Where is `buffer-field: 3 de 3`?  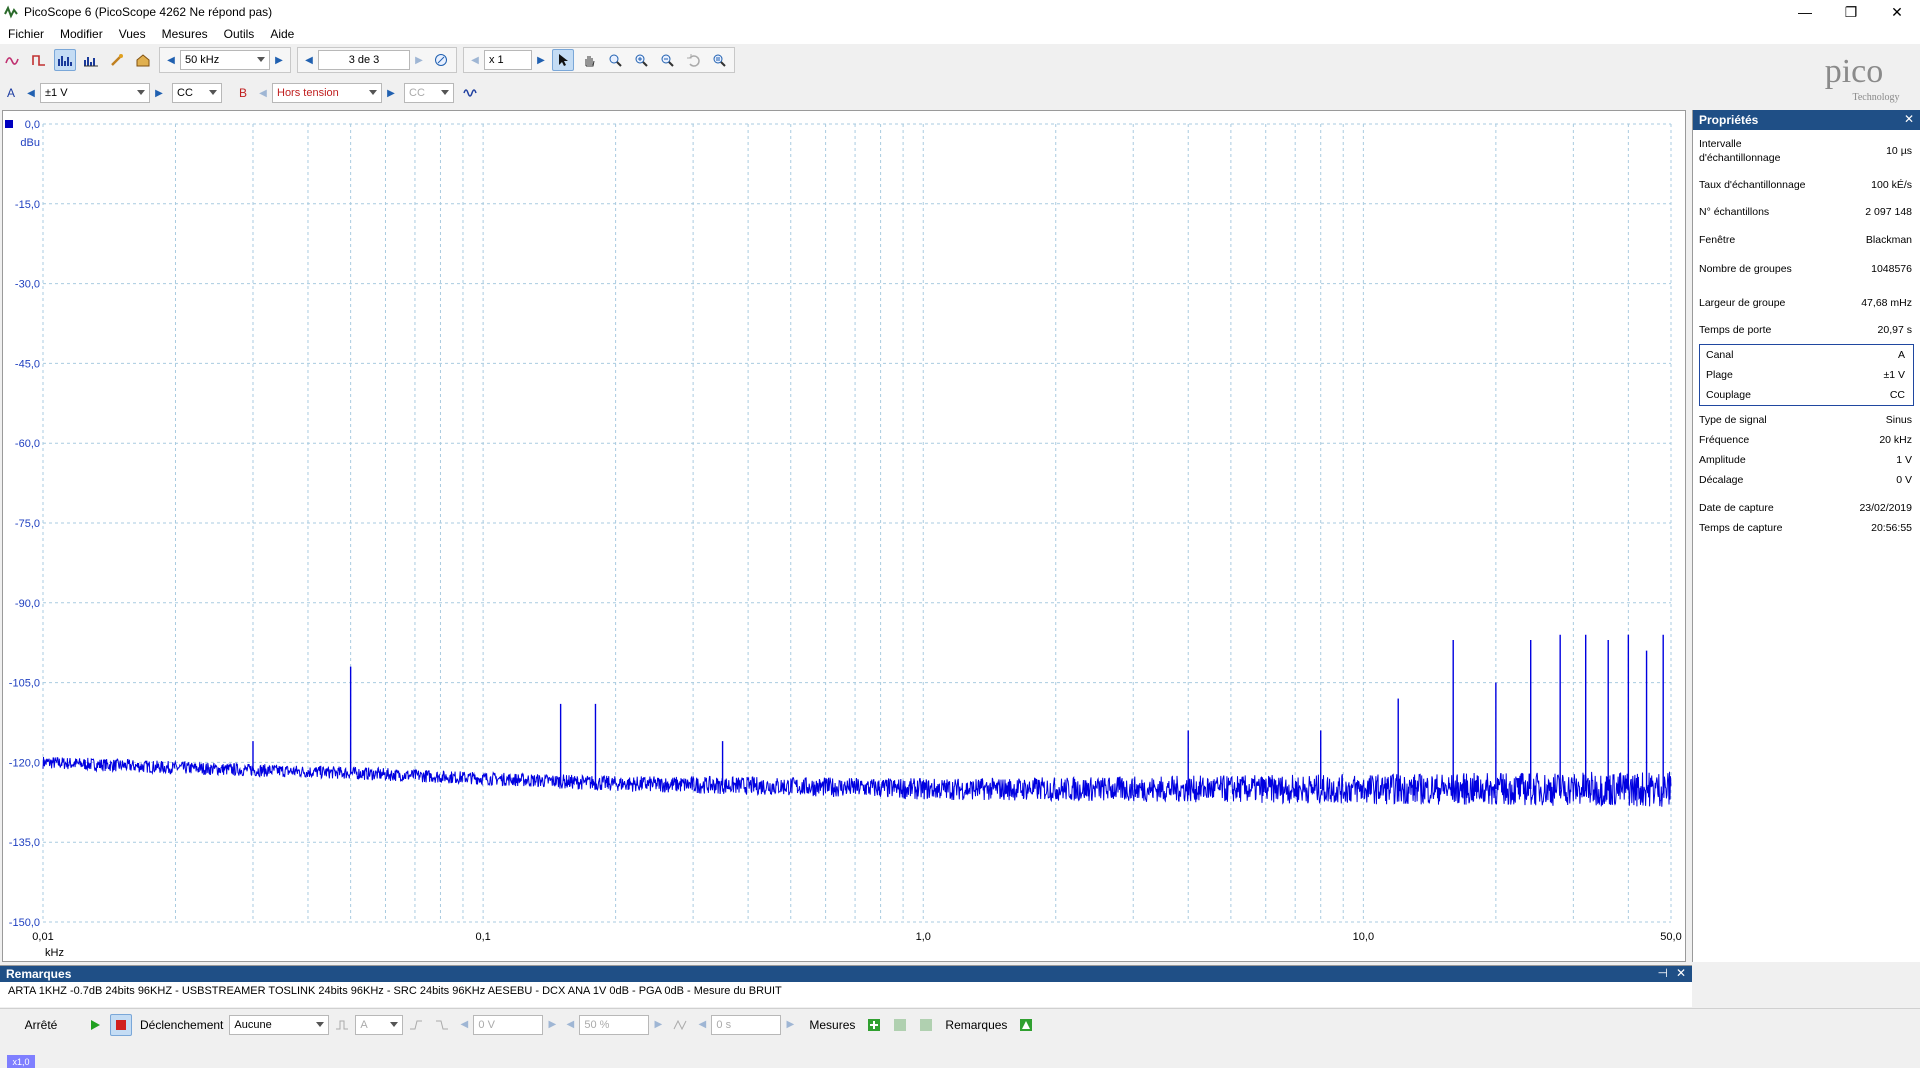
buffer-field: 3 de 3 is located at coordinates (364, 60).